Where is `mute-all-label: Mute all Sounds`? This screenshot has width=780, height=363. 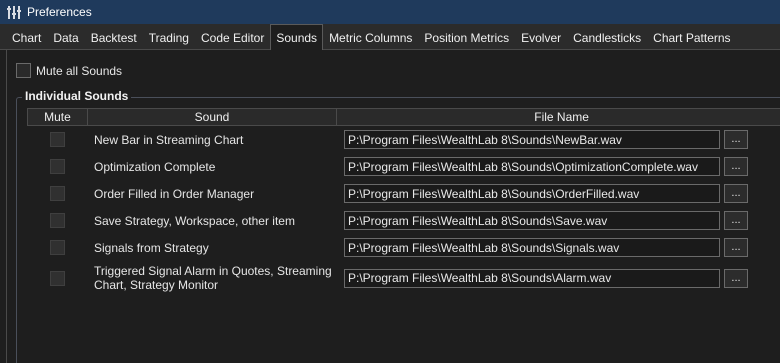
mute-all-label: Mute all Sounds is located at coordinates (79, 70).